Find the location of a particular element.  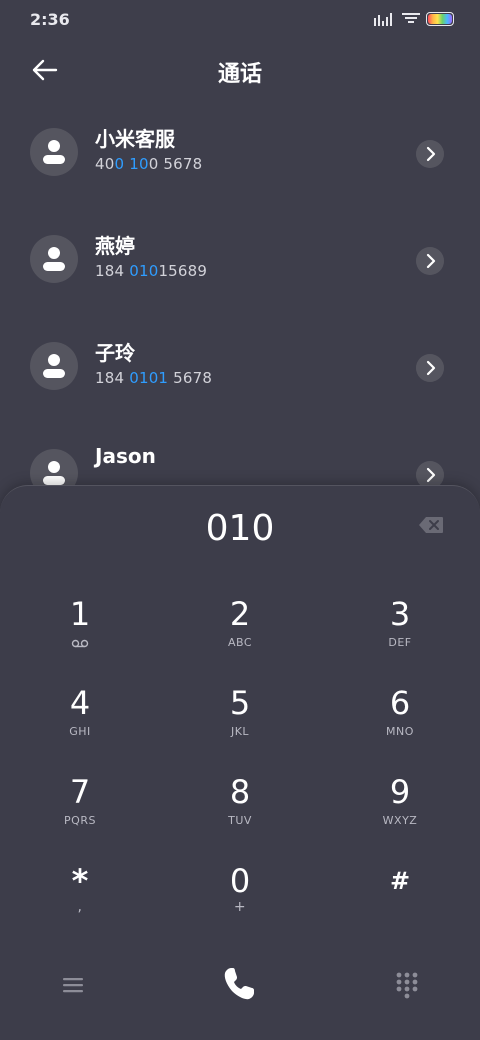

contact-number: 184 01015689 is located at coordinates (151, 271).